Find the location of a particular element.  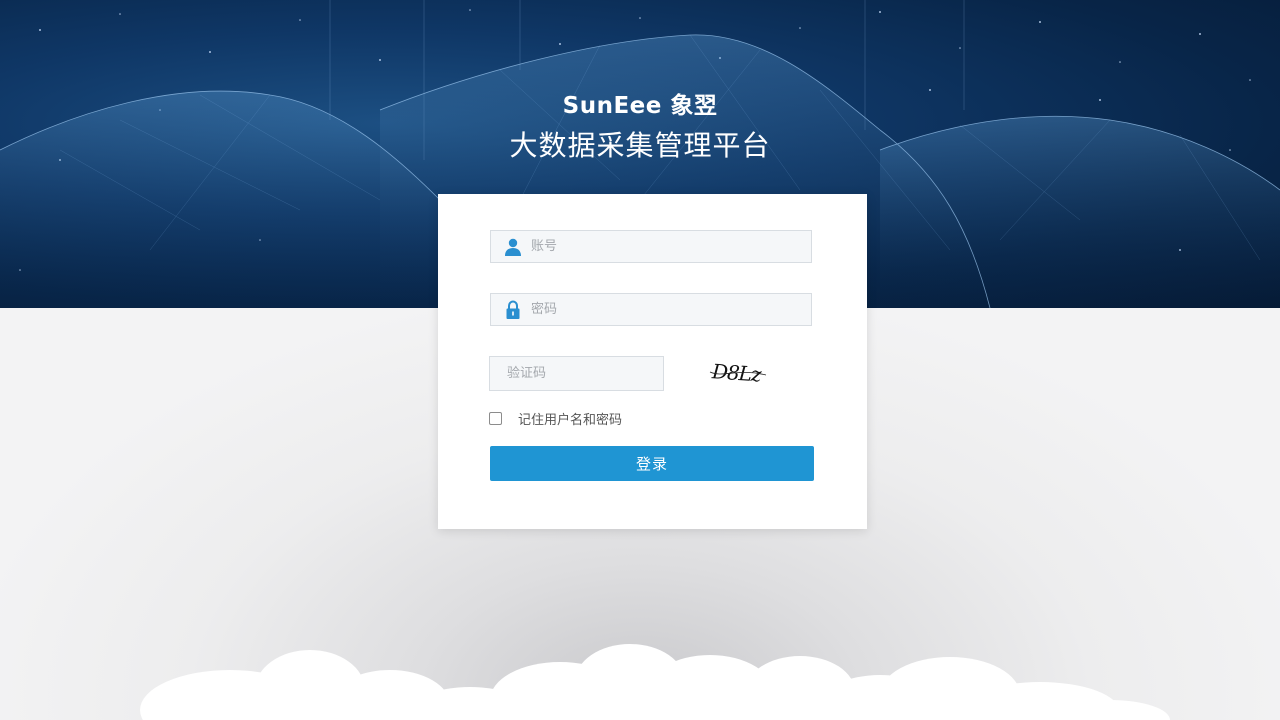

login-button: 登录 is located at coordinates (652, 463).